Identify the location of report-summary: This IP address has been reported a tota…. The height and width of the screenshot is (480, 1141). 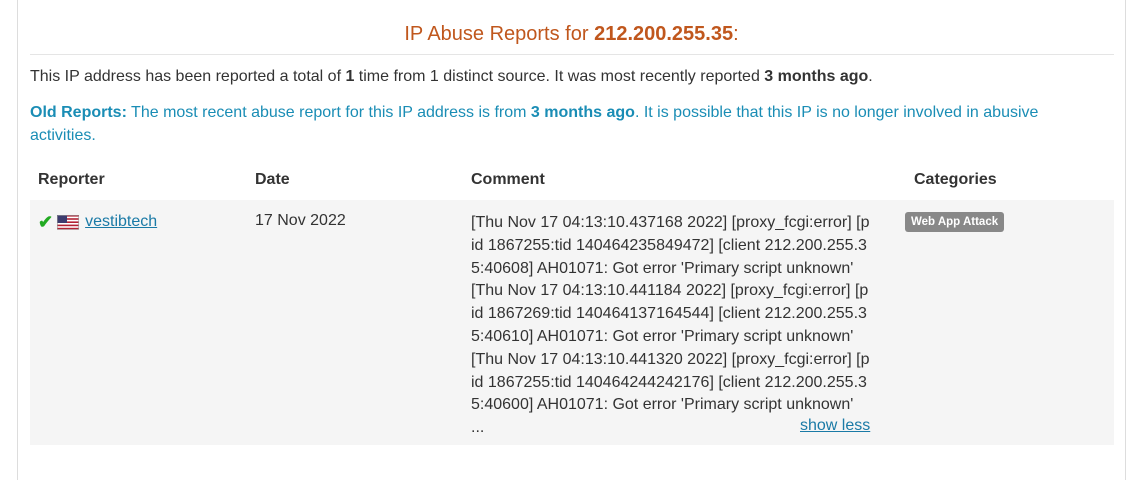
(451, 76).